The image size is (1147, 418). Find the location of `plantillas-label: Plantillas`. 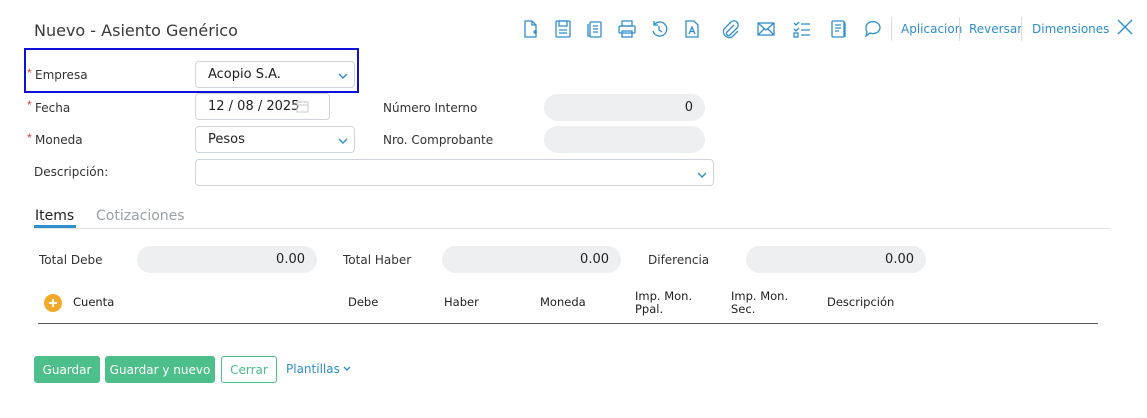

plantillas-label: Plantillas is located at coordinates (313, 369).